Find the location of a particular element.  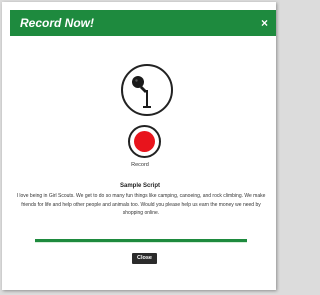

close-icon: × is located at coordinates (264, 23).